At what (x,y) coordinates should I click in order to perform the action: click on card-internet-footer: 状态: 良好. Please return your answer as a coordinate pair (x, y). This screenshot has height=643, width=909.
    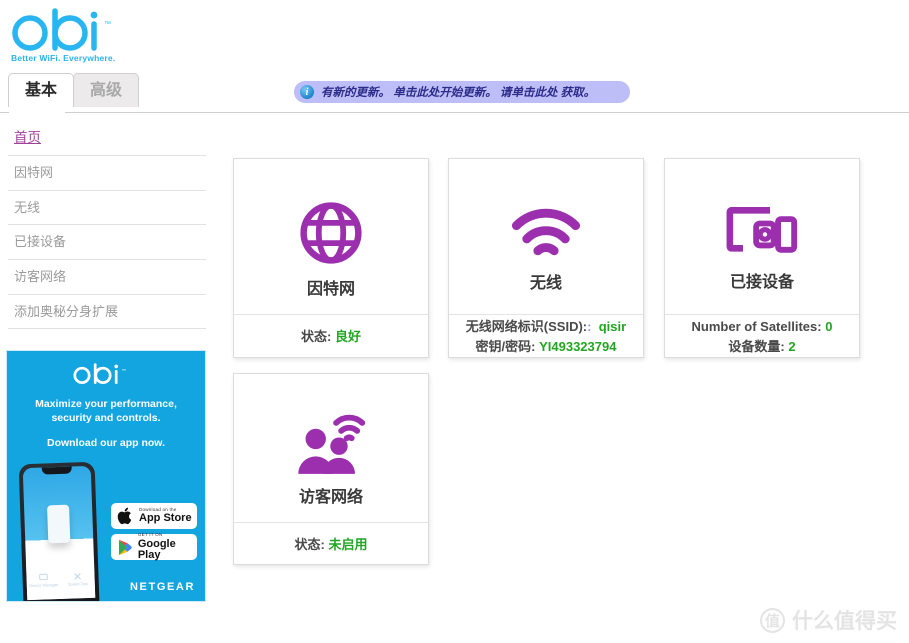
    Looking at the image, I should click on (331, 336).